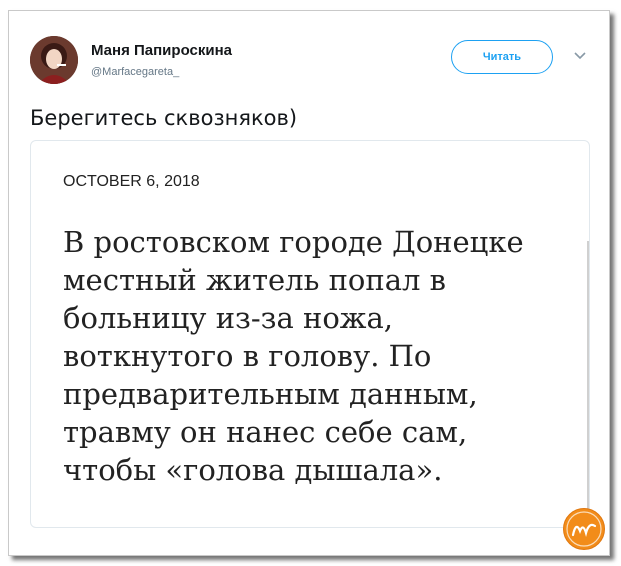 The image size is (621, 566). What do you see at coordinates (253, 470) in the screenshot?
I see `card-line: чтобы «голова дышала».` at bounding box center [253, 470].